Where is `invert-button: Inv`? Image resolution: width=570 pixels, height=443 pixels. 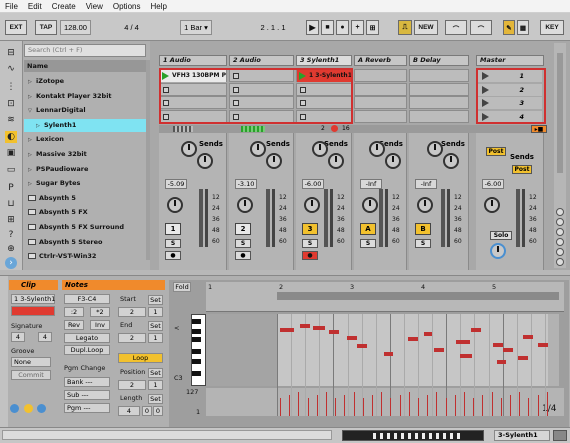 invert-button: Inv is located at coordinates (100, 325).